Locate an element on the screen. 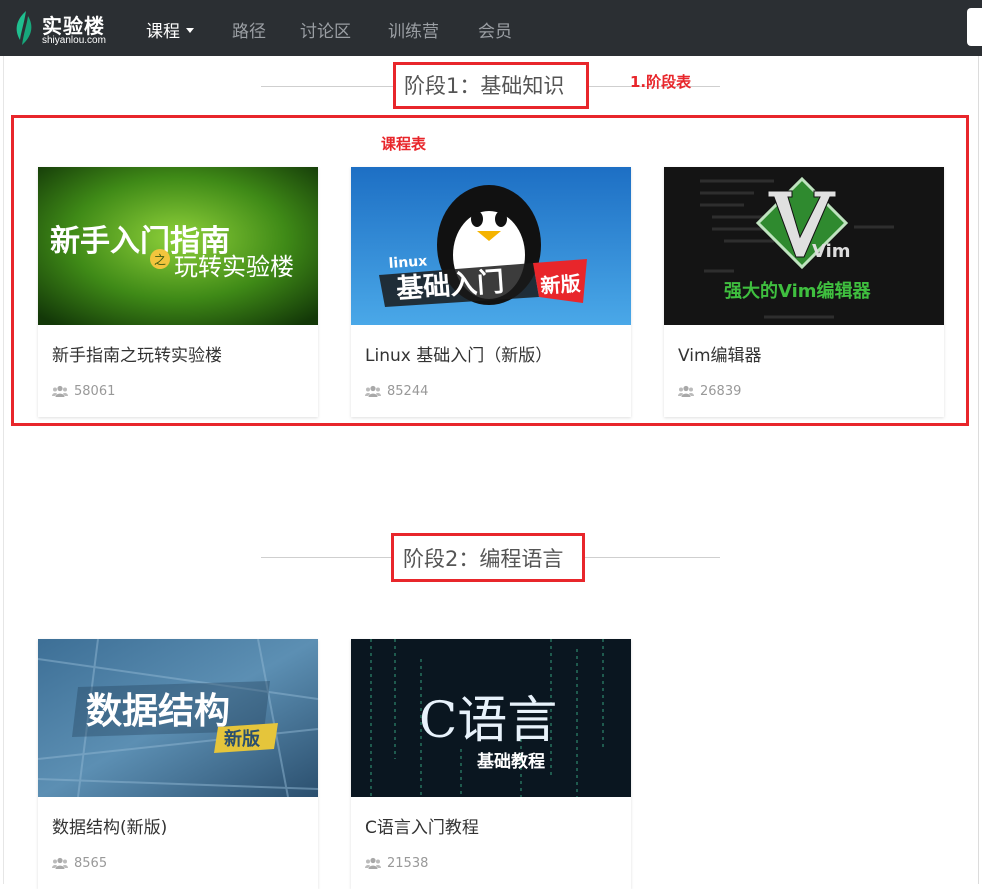  nav-item-label: 课程 is located at coordinates (163, 32).